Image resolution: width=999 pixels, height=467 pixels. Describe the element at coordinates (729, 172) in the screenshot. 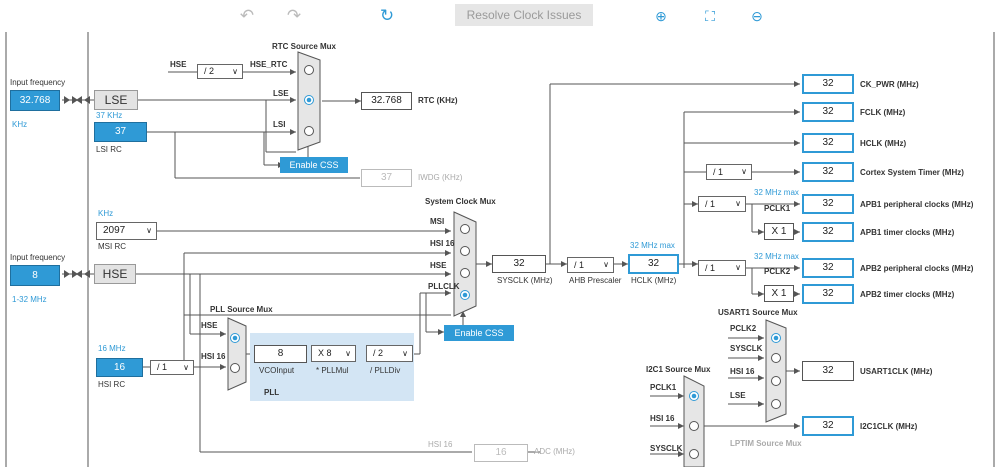

I see `cortex-divider: / 1 ∨` at that location.